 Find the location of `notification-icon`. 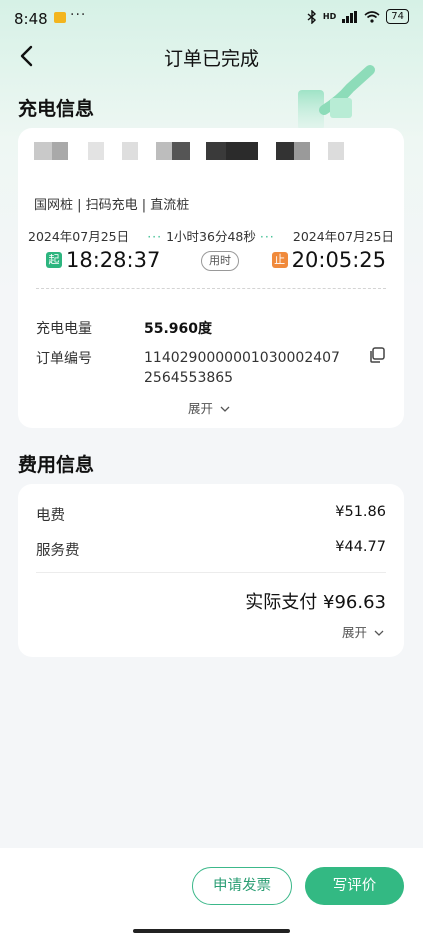

notification-icon is located at coordinates (60, 17).